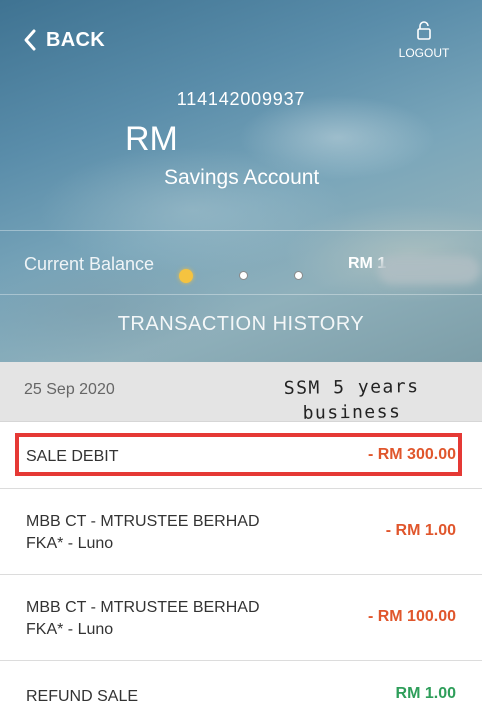  What do you see at coordinates (151, 139) in the screenshot?
I see `currency-label: RM` at bounding box center [151, 139].